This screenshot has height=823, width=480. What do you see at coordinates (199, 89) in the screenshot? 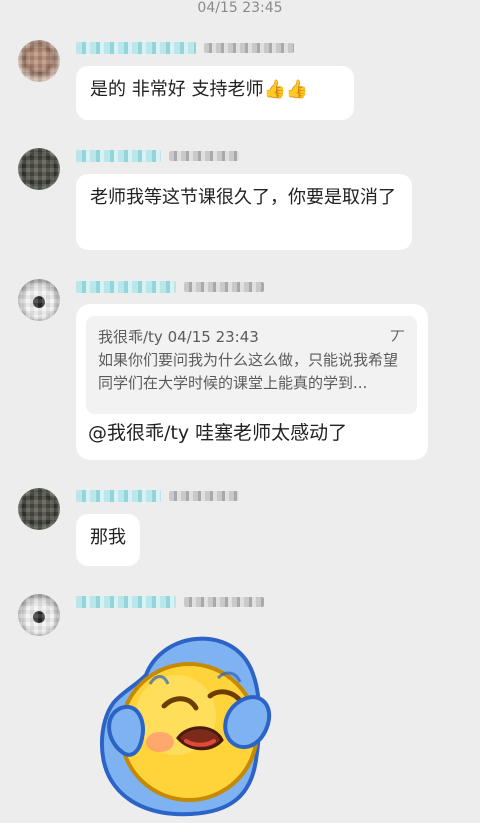
I see `message-text: 是的 非常好 支持老师👍👍` at bounding box center [199, 89].